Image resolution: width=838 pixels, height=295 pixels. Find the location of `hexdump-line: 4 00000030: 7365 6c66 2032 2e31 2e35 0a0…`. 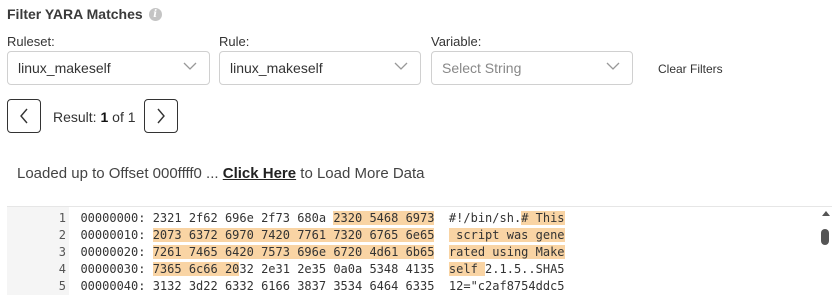

hexdump-line: 4 00000030: 7365 6c66 2032 2e31 2e35 0a0… is located at coordinates (286, 269).